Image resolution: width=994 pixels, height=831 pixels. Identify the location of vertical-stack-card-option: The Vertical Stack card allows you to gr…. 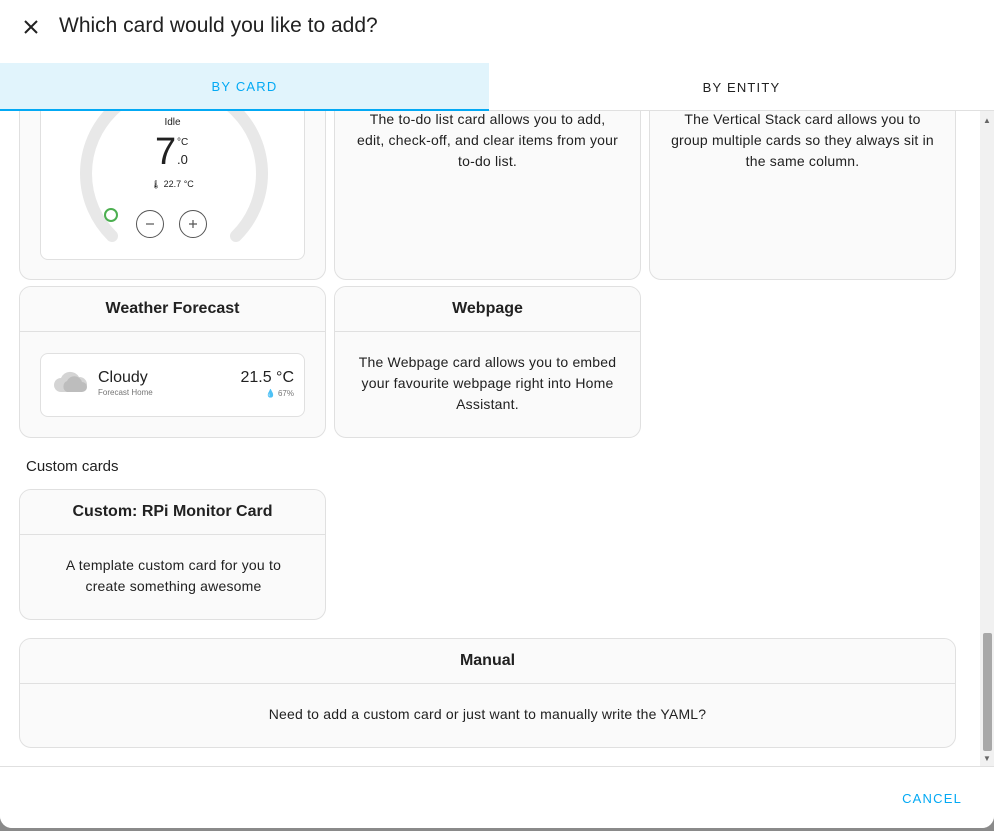
(802, 195).